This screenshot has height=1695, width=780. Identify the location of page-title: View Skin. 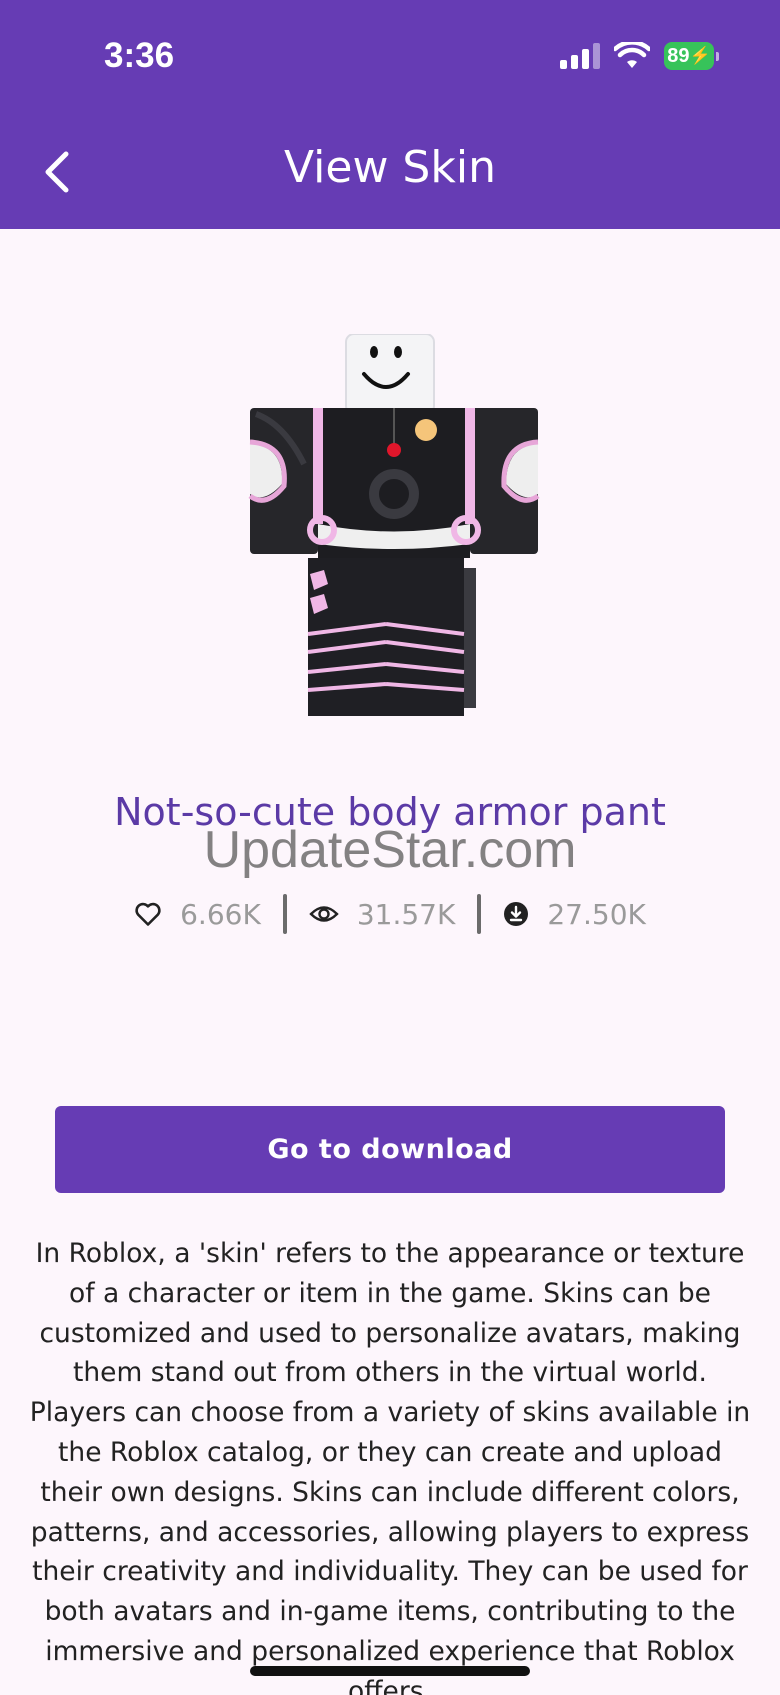
(390, 167).